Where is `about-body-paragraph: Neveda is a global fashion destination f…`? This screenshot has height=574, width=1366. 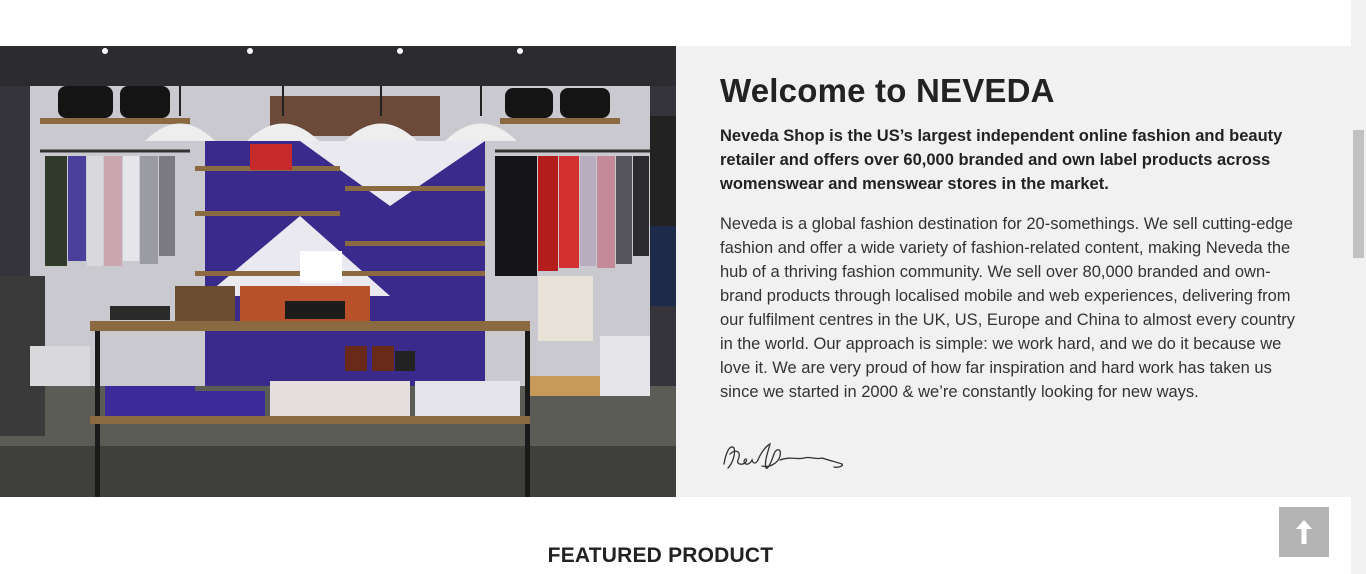
about-body-paragraph: Neveda is a global fashion destination f… is located at coordinates (1008, 308).